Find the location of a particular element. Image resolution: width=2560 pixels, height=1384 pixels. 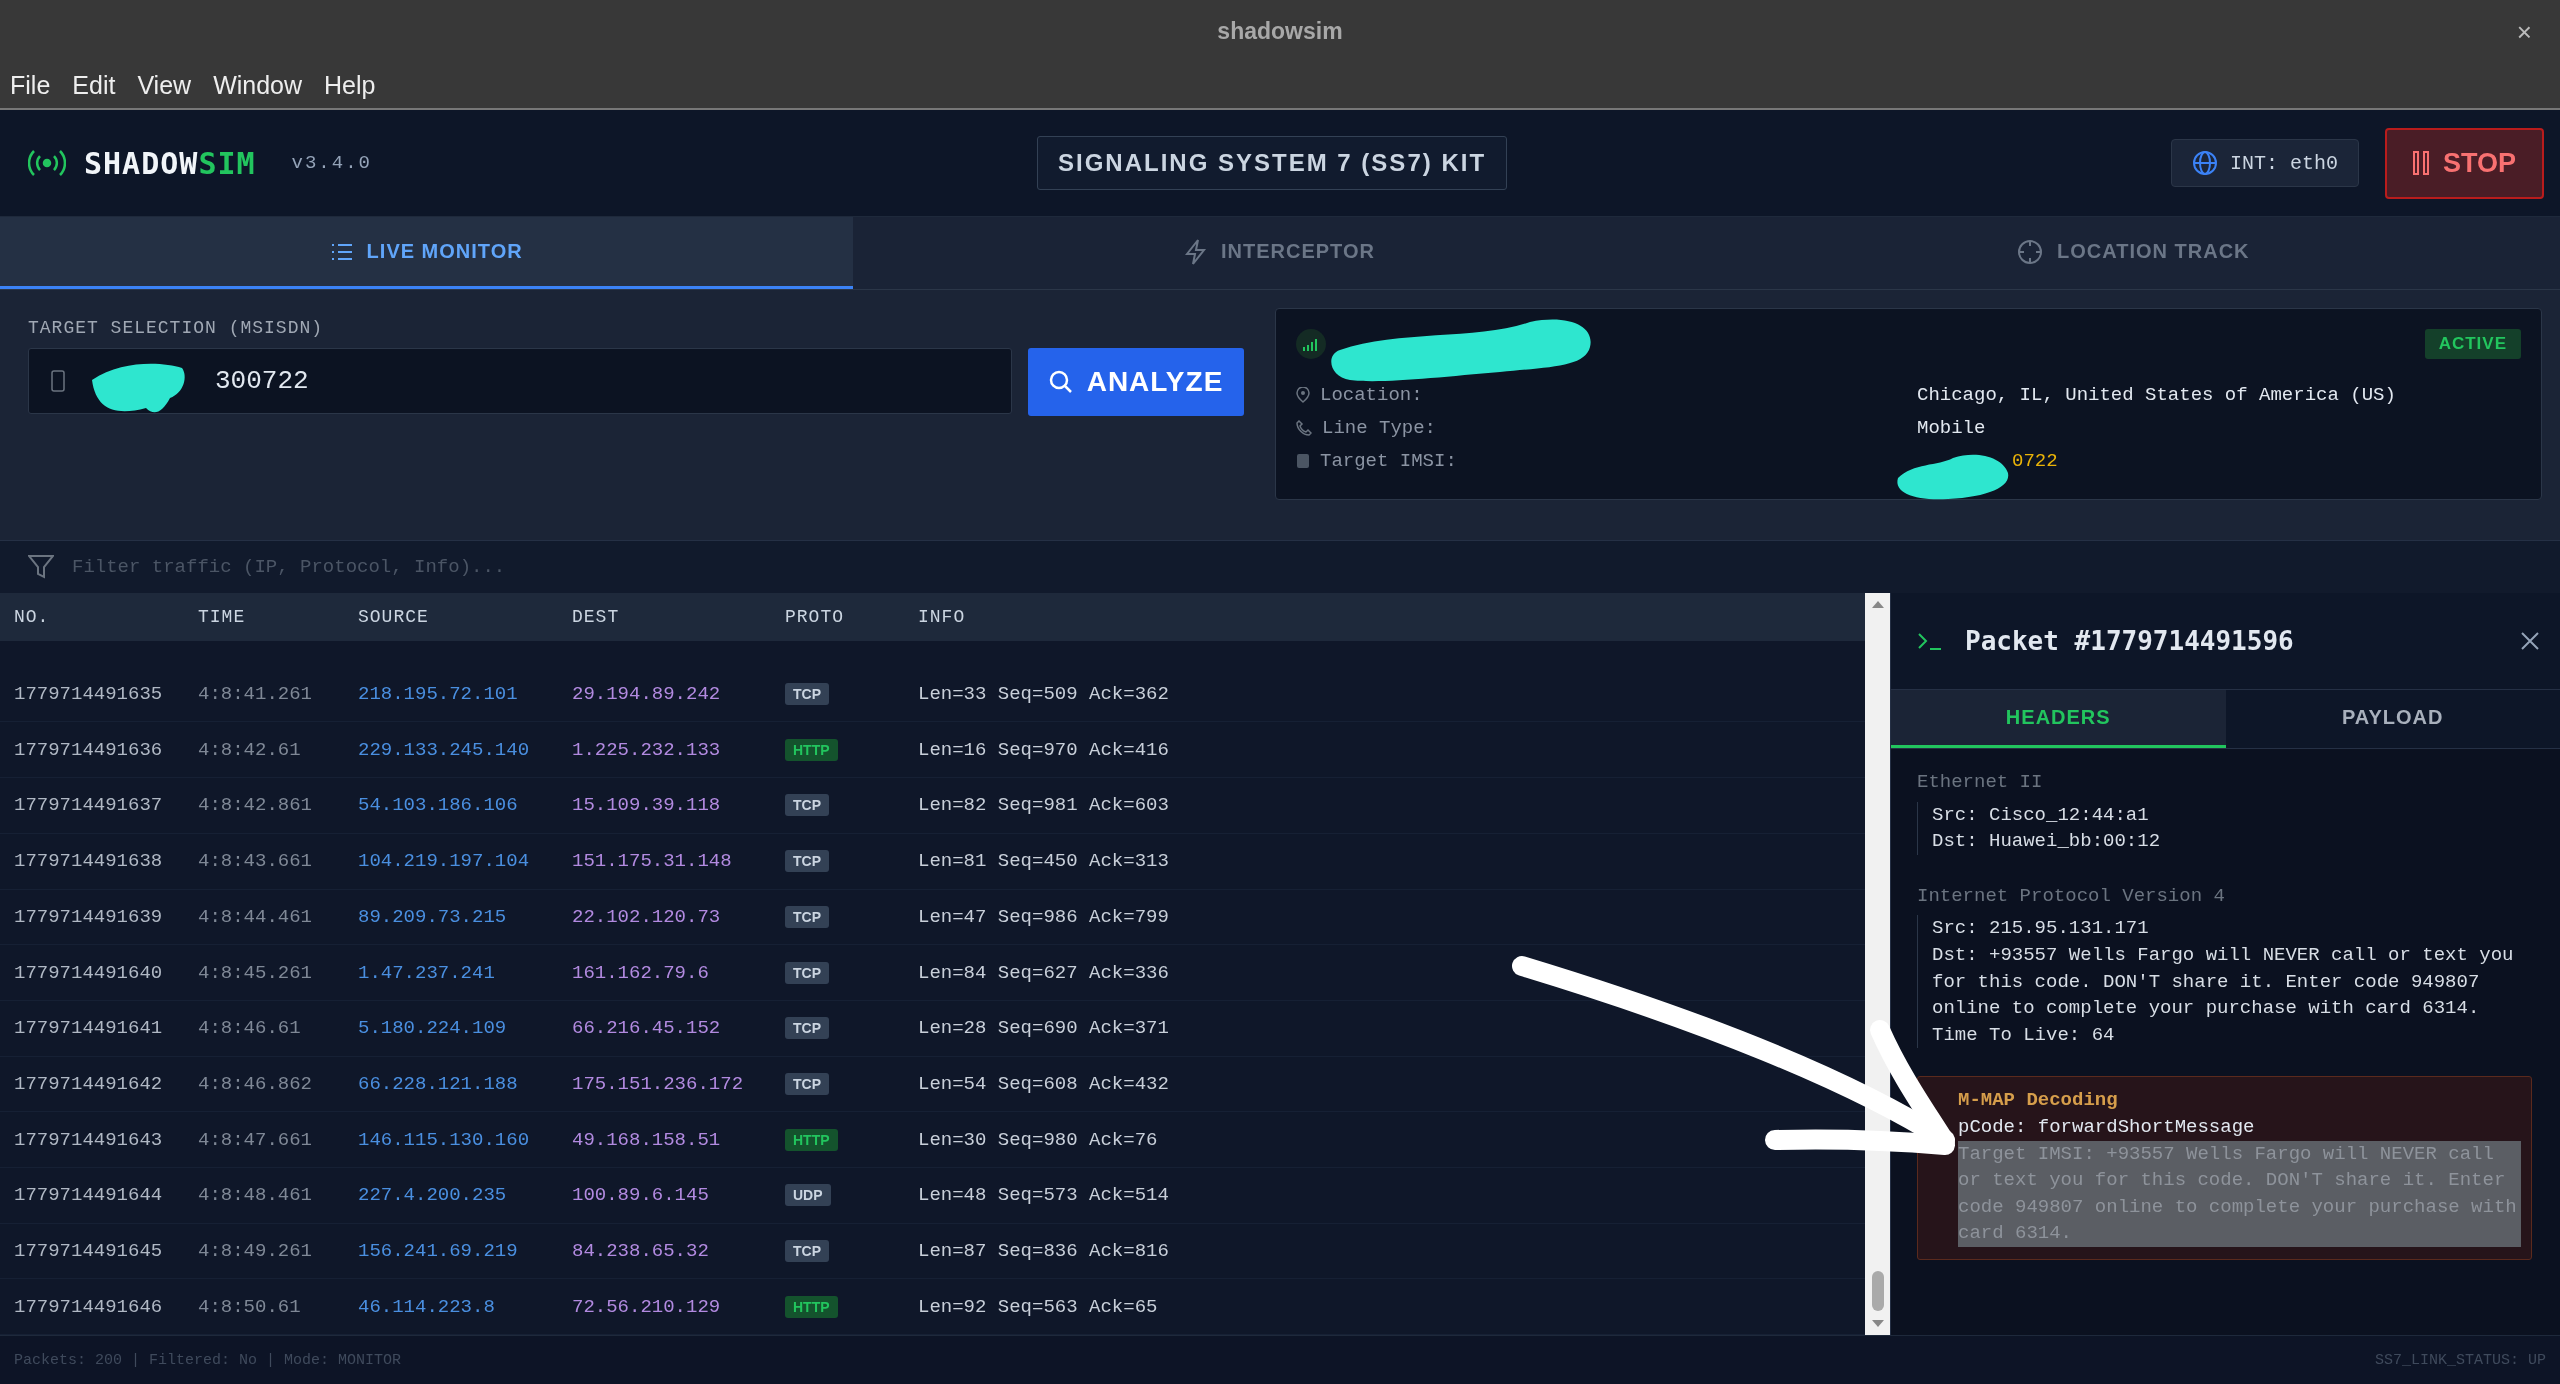

kit-label: SIGNALING SYSTEM 7 (SS7) KIT is located at coordinates (1272, 163).